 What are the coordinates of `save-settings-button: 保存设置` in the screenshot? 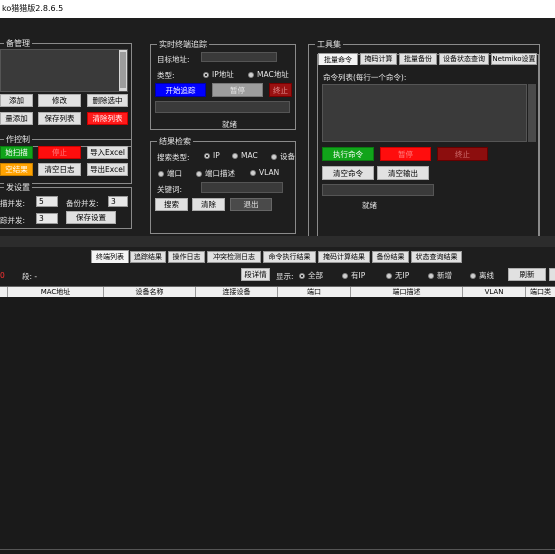 It's located at (91, 217).